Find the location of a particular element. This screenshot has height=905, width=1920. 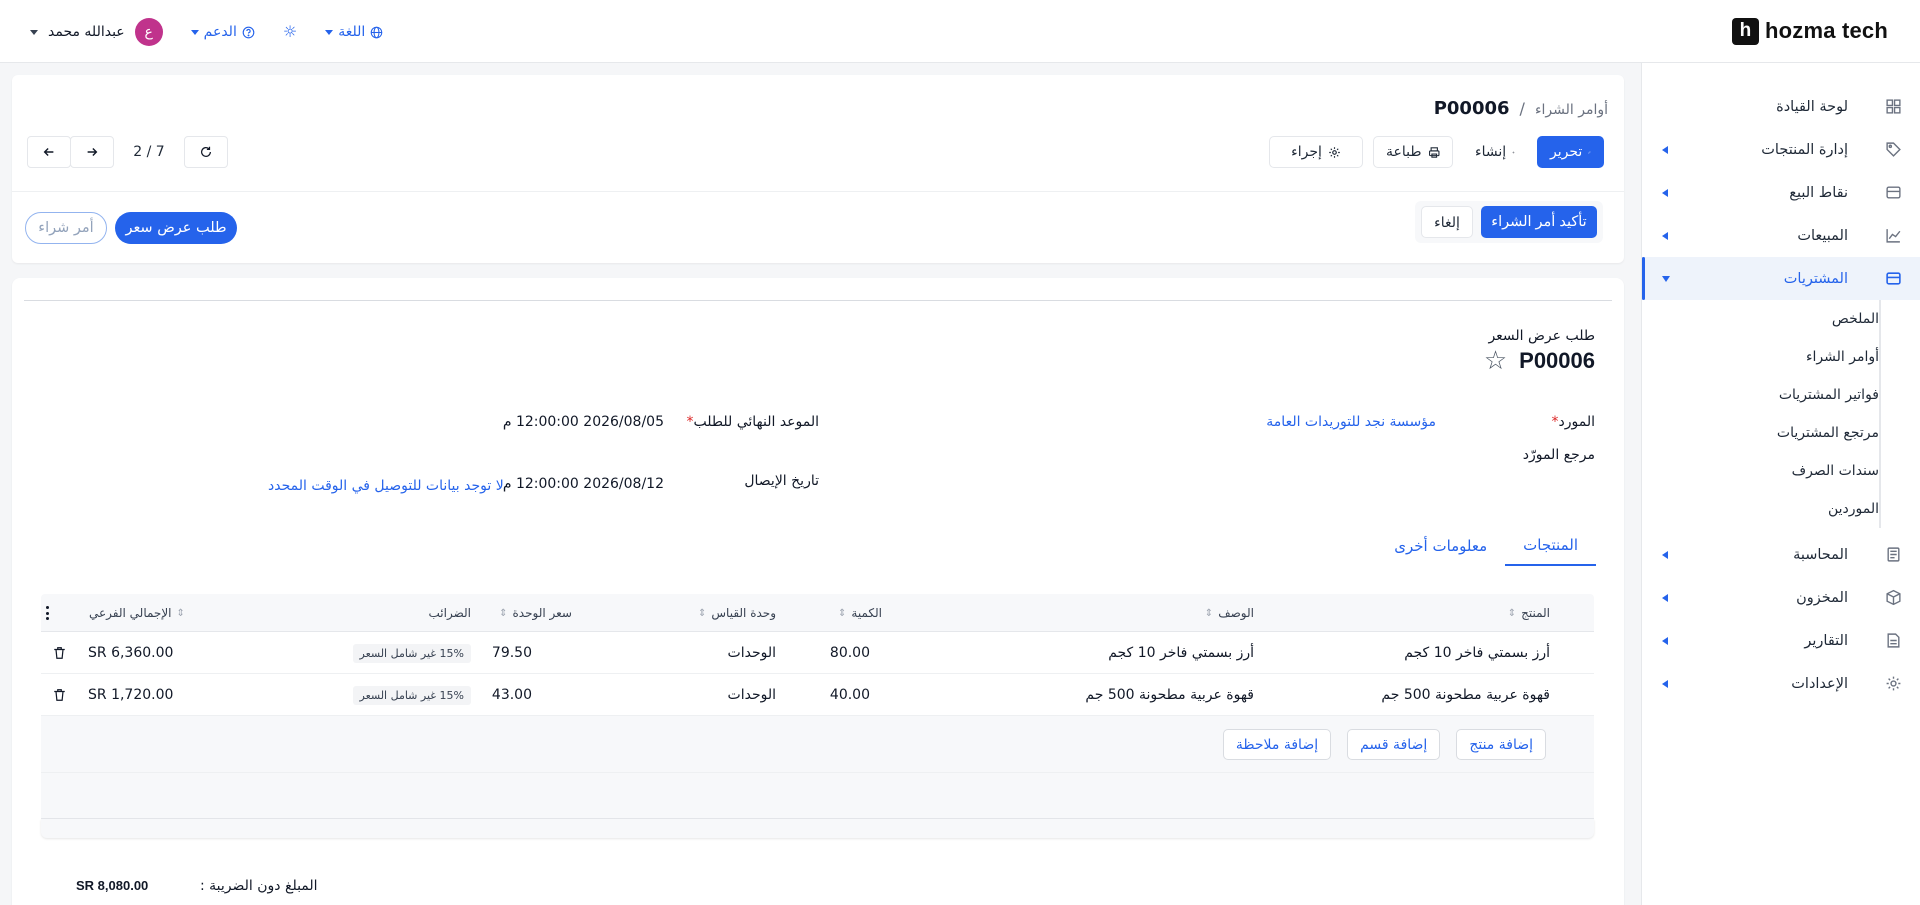

column-header-subtotal: ⇕ الإجمالي الفرعي is located at coordinates (137, 613).